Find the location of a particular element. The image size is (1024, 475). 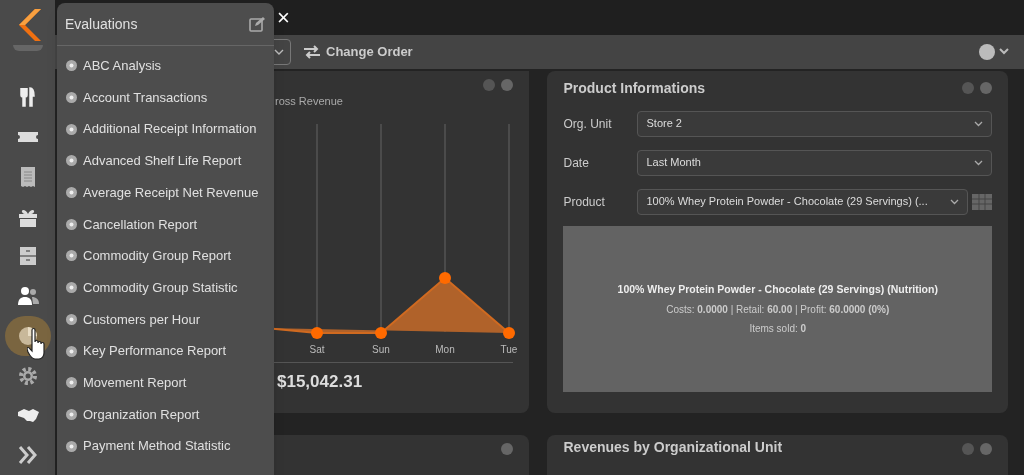

items-sold: Items sold: 0 is located at coordinates (778, 328).